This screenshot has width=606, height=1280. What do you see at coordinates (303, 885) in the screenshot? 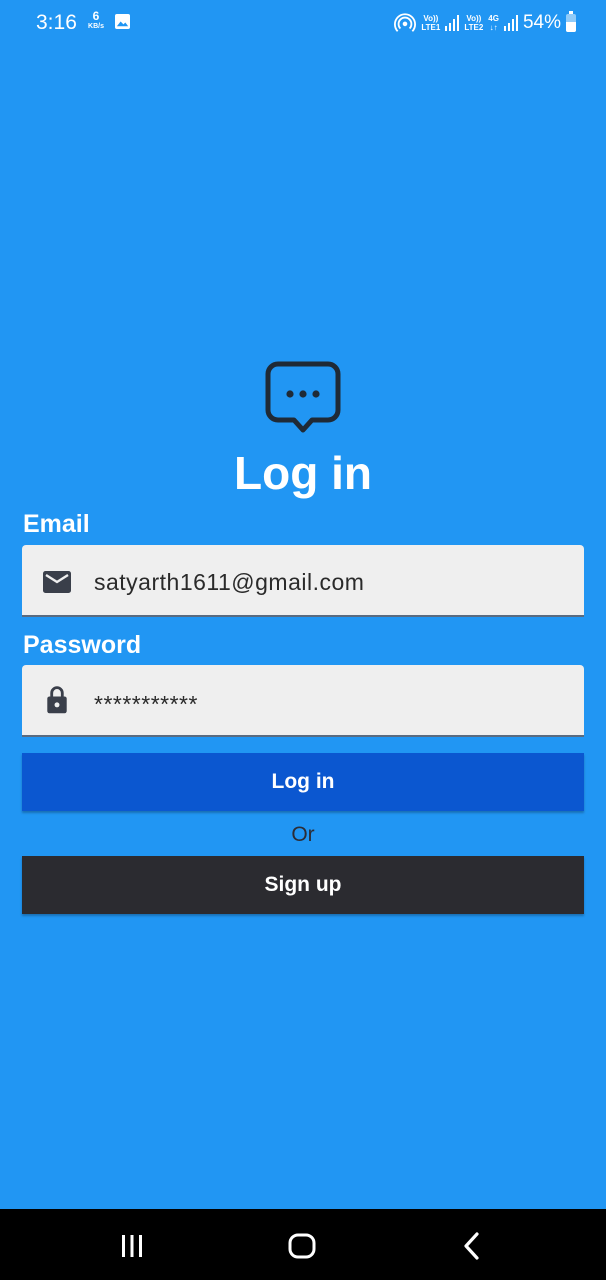
I see `signup-button: Sign up` at bounding box center [303, 885].